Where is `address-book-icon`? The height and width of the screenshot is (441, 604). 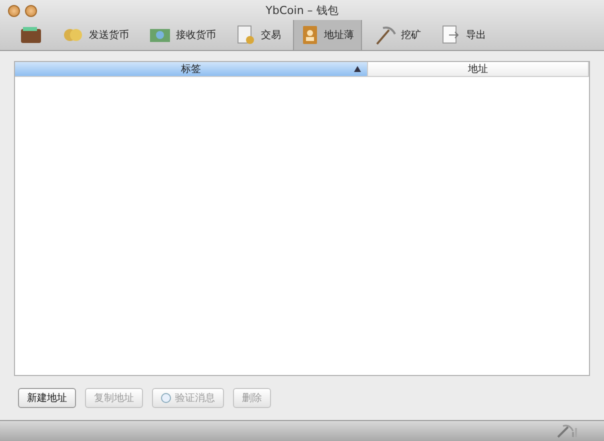 address-book-icon is located at coordinates (310, 35).